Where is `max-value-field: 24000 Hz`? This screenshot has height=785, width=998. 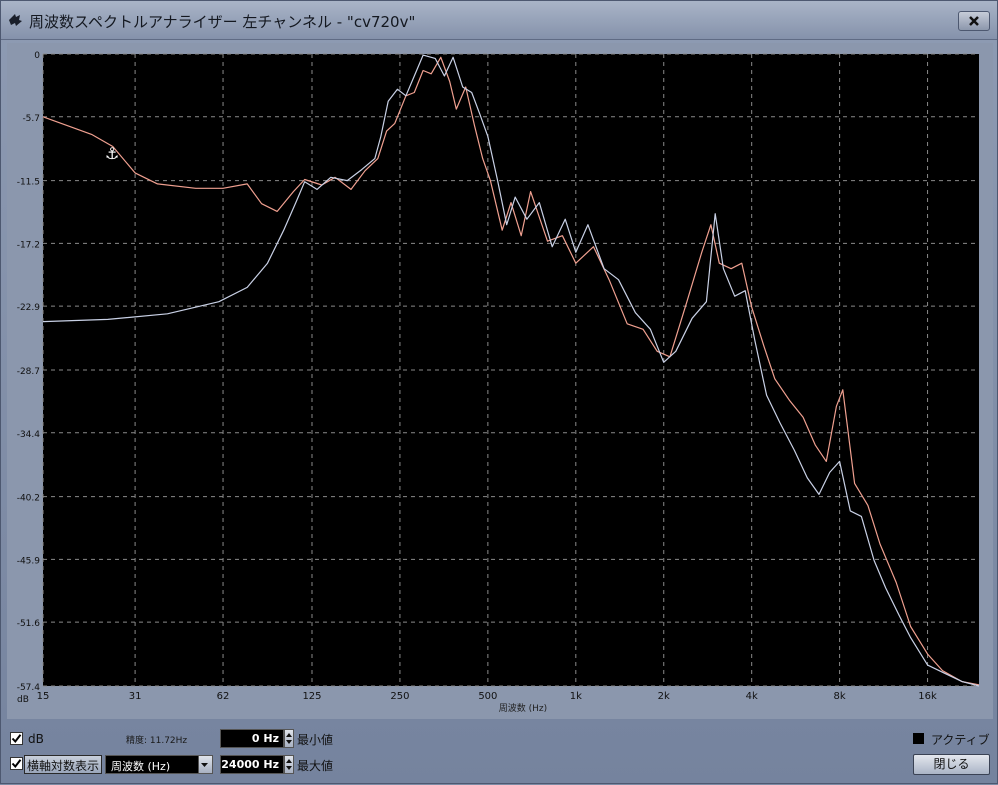
max-value-field: 24000 Hz is located at coordinates (252, 764).